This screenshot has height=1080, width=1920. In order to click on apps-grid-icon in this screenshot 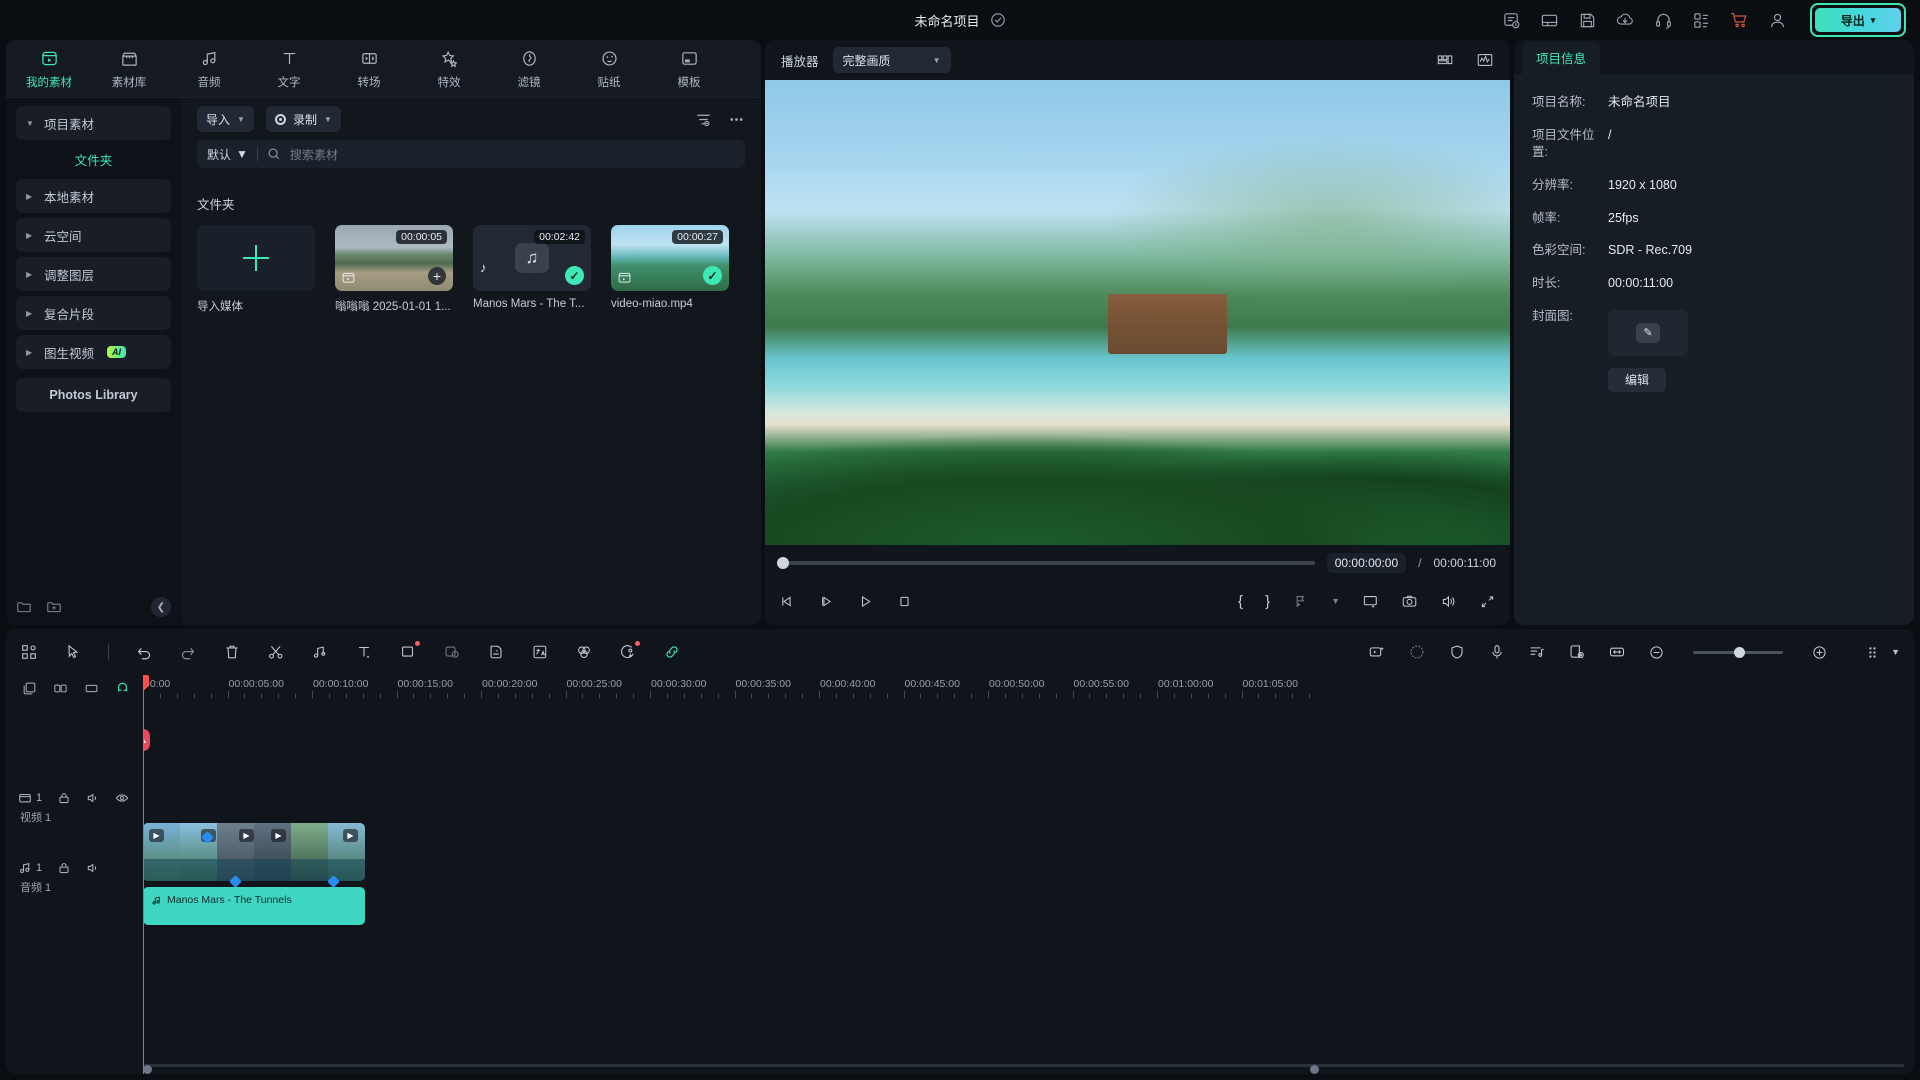, I will do `click(1701, 20)`.